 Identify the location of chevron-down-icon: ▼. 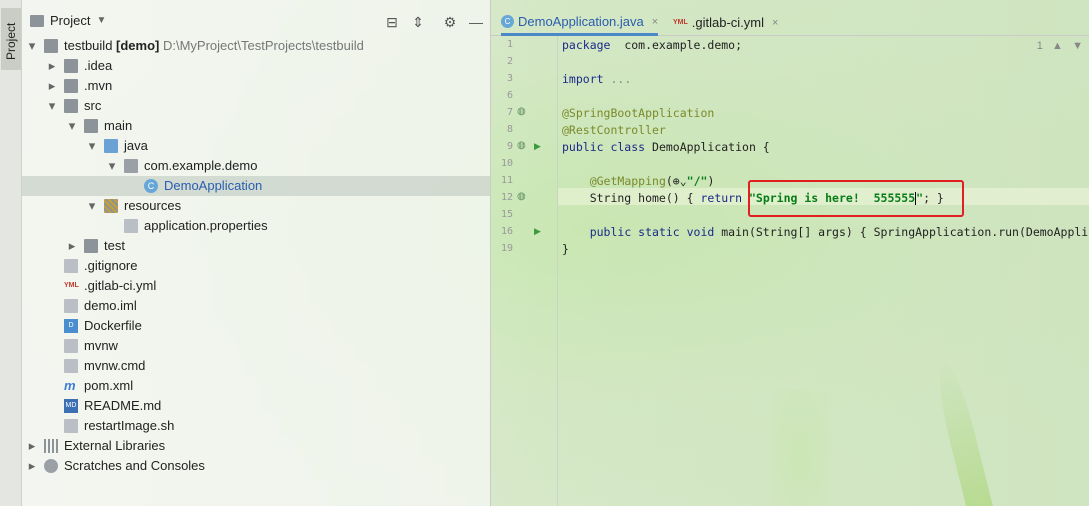
(101, 20).